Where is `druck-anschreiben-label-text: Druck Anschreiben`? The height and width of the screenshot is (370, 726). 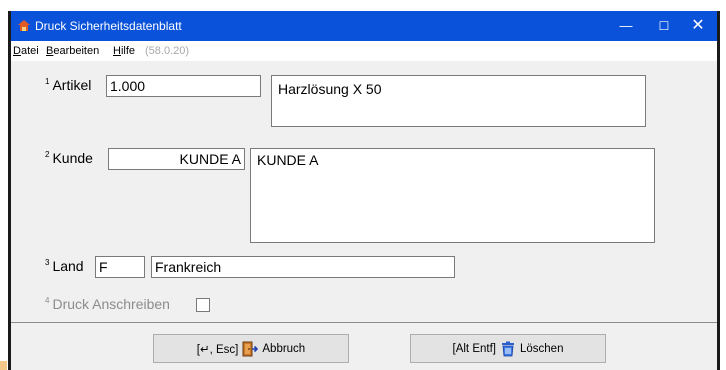 druck-anschreiben-label-text: Druck Anschreiben is located at coordinates (111, 304).